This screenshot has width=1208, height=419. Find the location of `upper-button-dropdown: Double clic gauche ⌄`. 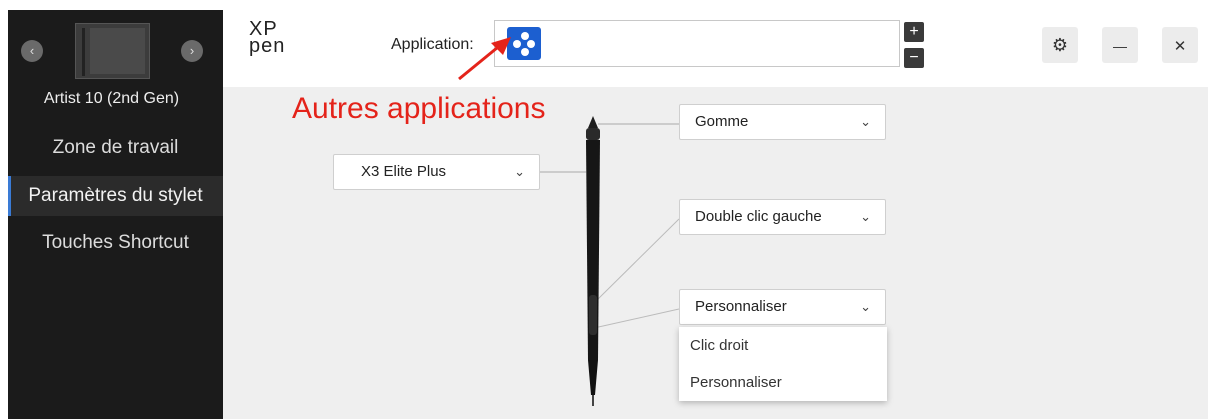

upper-button-dropdown: Double clic gauche ⌄ is located at coordinates (782, 217).